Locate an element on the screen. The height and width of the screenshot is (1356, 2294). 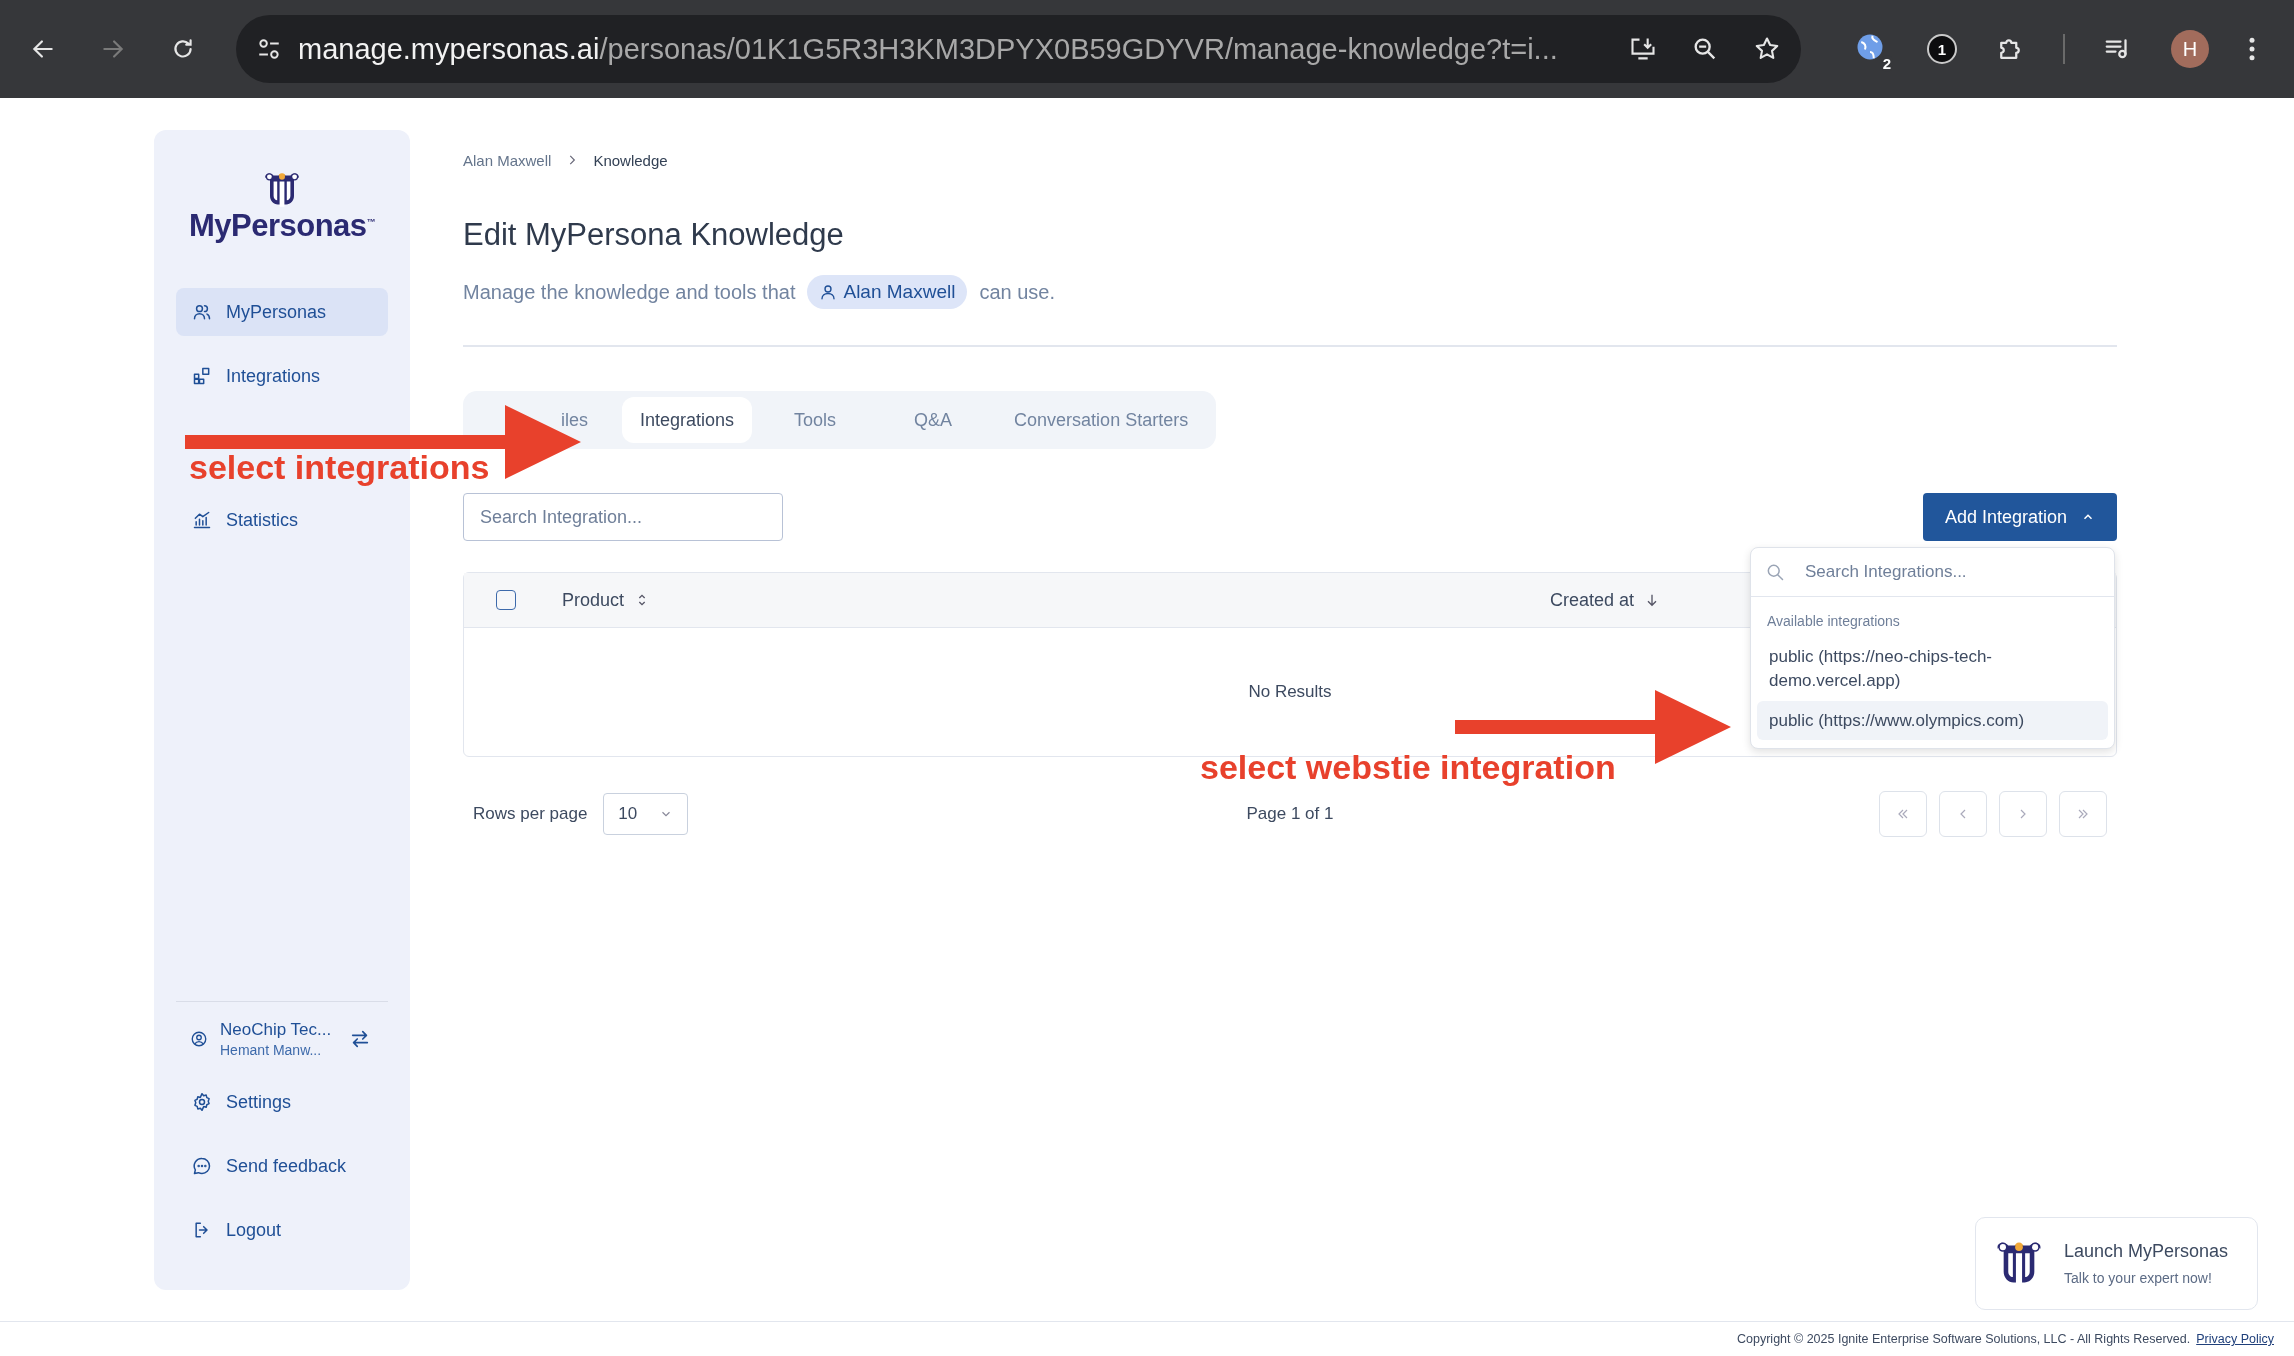
tab: iles is located at coordinates (574, 420).